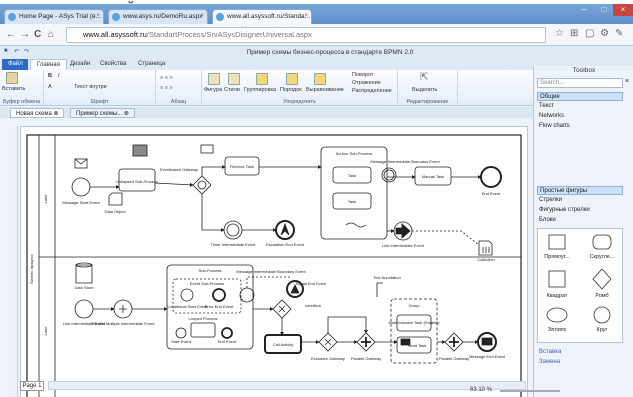  I want to click on order-button: Порядок, so click(291, 90).